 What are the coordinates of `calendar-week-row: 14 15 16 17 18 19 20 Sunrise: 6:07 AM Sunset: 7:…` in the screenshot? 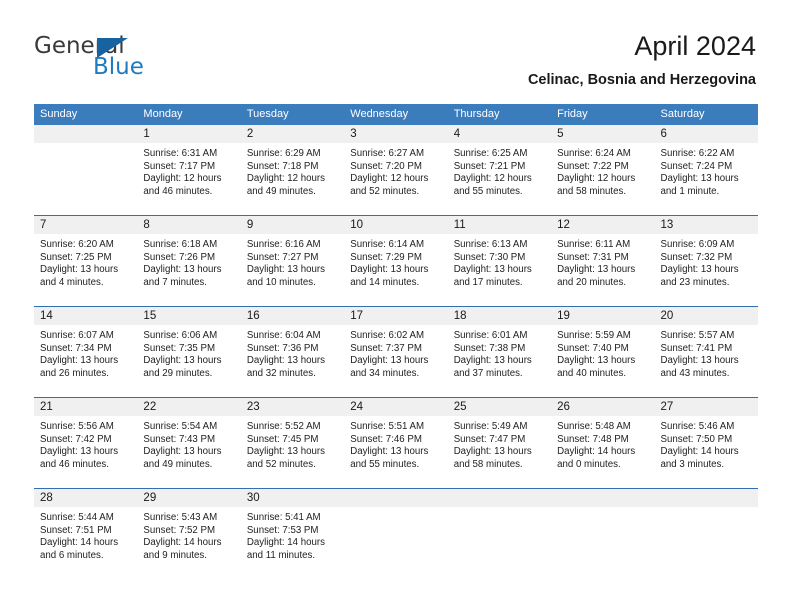 It's located at (396, 351).